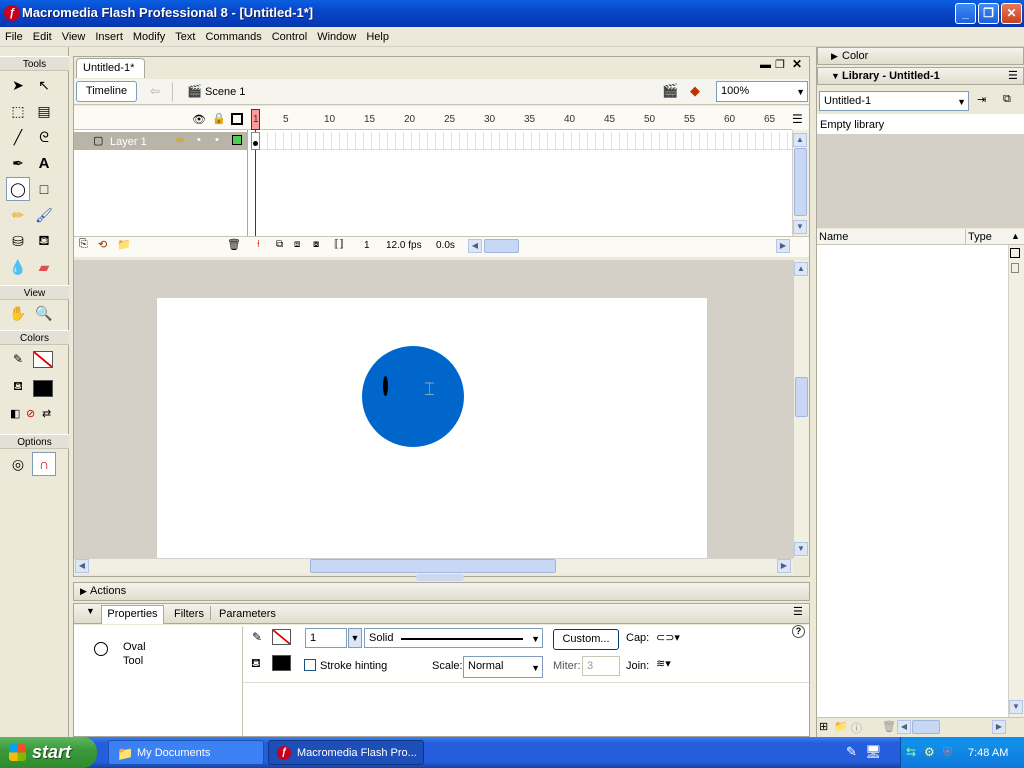  Describe the element at coordinates (44, 163) in the screenshot. I see `text-tool-icon: A` at that location.